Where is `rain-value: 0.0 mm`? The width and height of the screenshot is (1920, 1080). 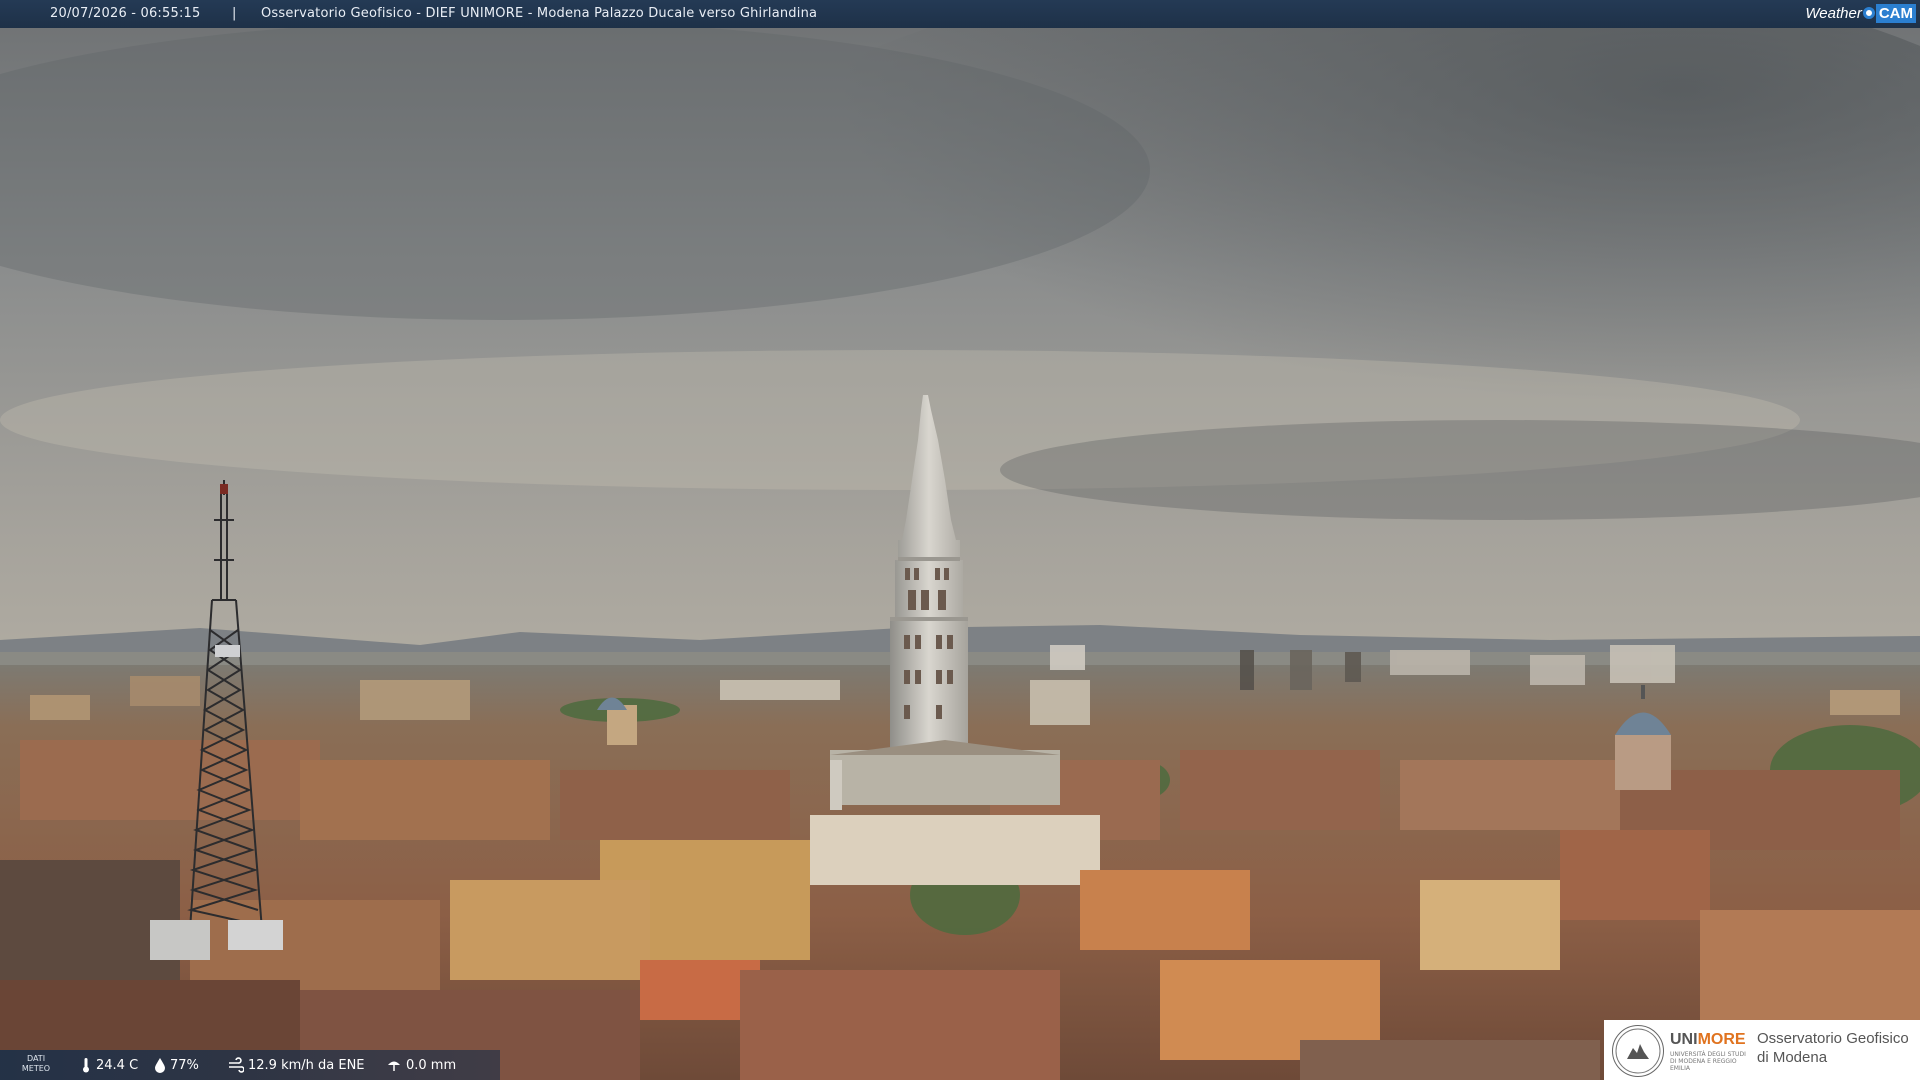
rain-value: 0.0 mm is located at coordinates (431, 1065).